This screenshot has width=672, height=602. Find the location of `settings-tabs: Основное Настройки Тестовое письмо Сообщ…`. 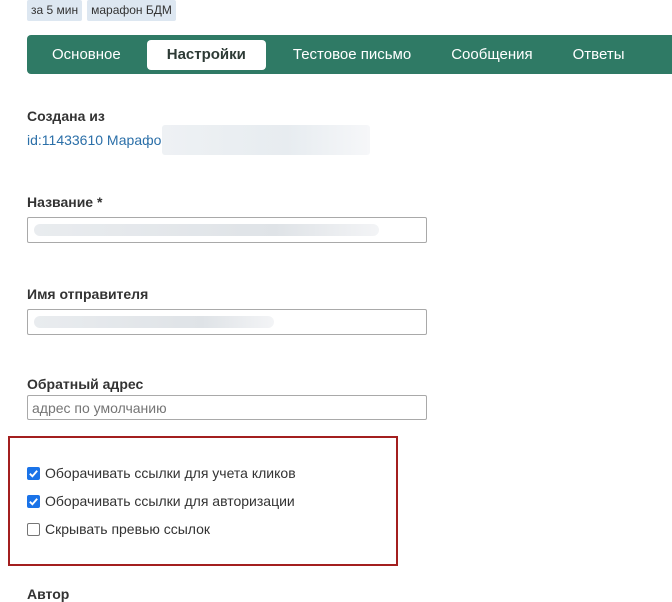

settings-tabs: Основное Настройки Тестовое письмо Сообщ… is located at coordinates (349, 54).